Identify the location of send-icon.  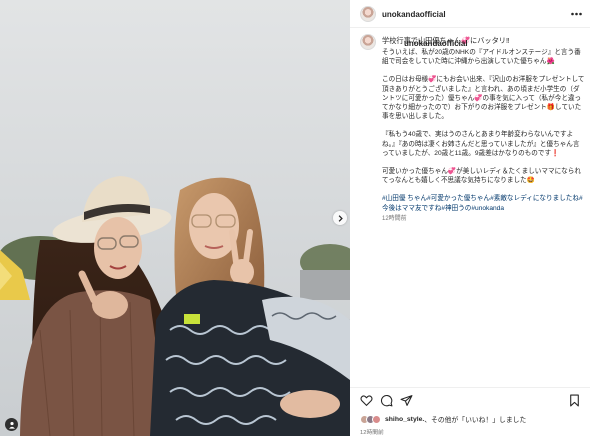
(406, 400).